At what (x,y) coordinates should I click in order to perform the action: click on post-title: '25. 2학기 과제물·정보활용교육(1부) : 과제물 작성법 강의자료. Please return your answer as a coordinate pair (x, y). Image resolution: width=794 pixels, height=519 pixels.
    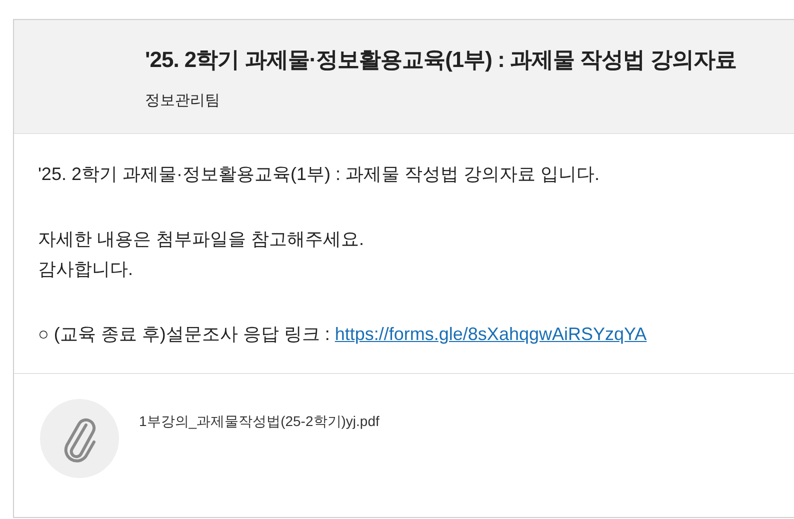
    Looking at the image, I should click on (441, 60).